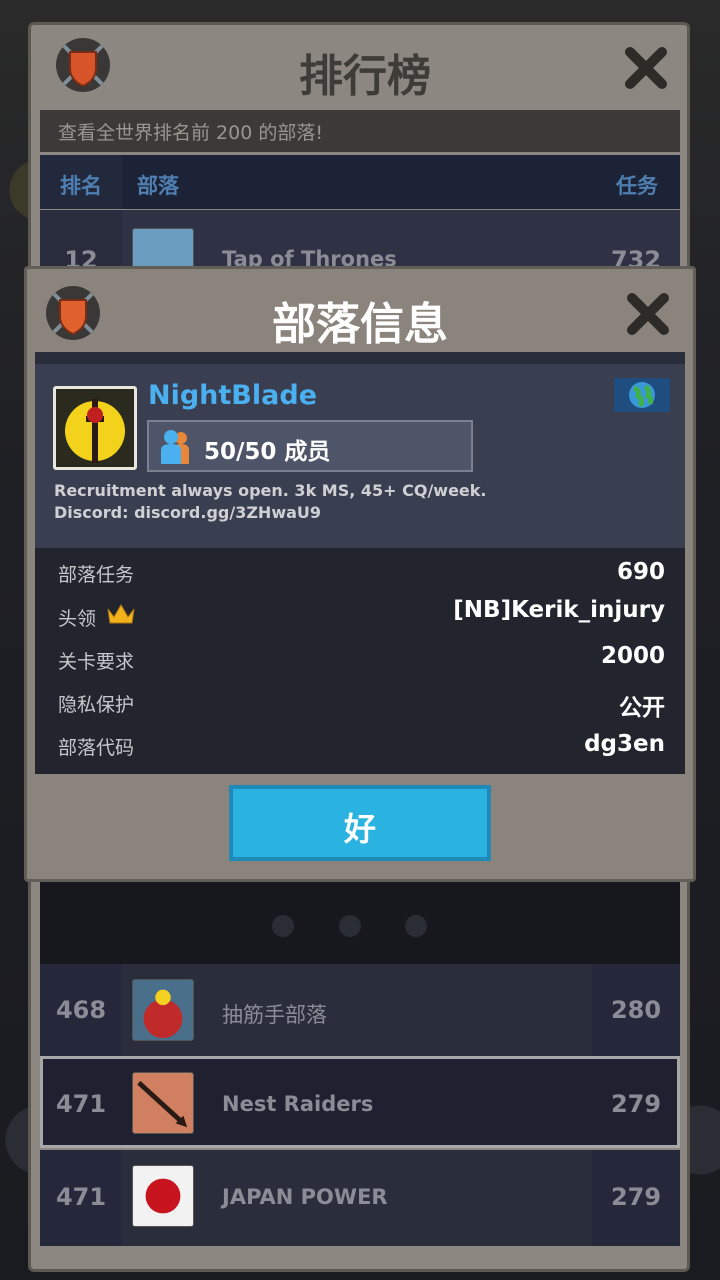  I want to click on card-top-strip, so click(360, 358).